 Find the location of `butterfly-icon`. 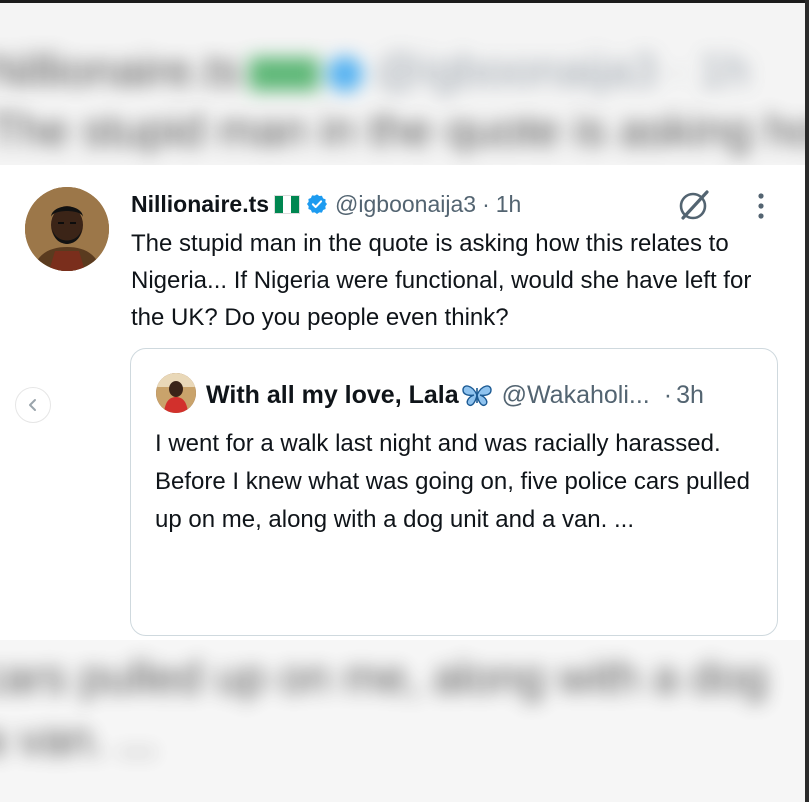

butterfly-icon is located at coordinates (476, 396).